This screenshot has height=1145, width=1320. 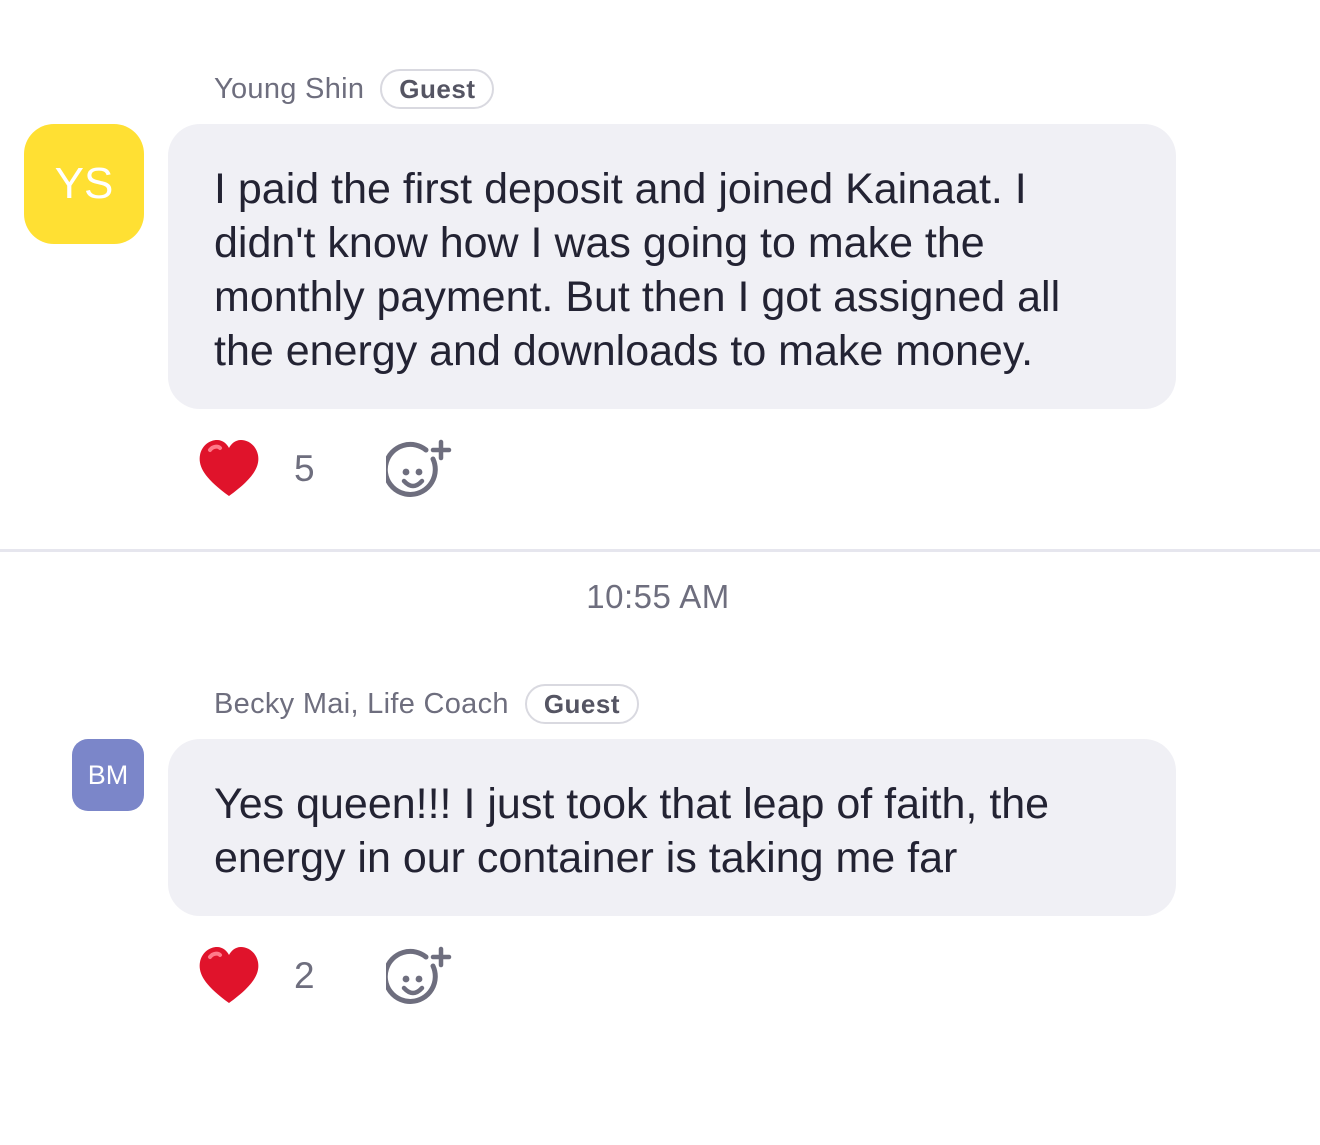 What do you see at coordinates (660, 550) in the screenshot?
I see `divider` at bounding box center [660, 550].